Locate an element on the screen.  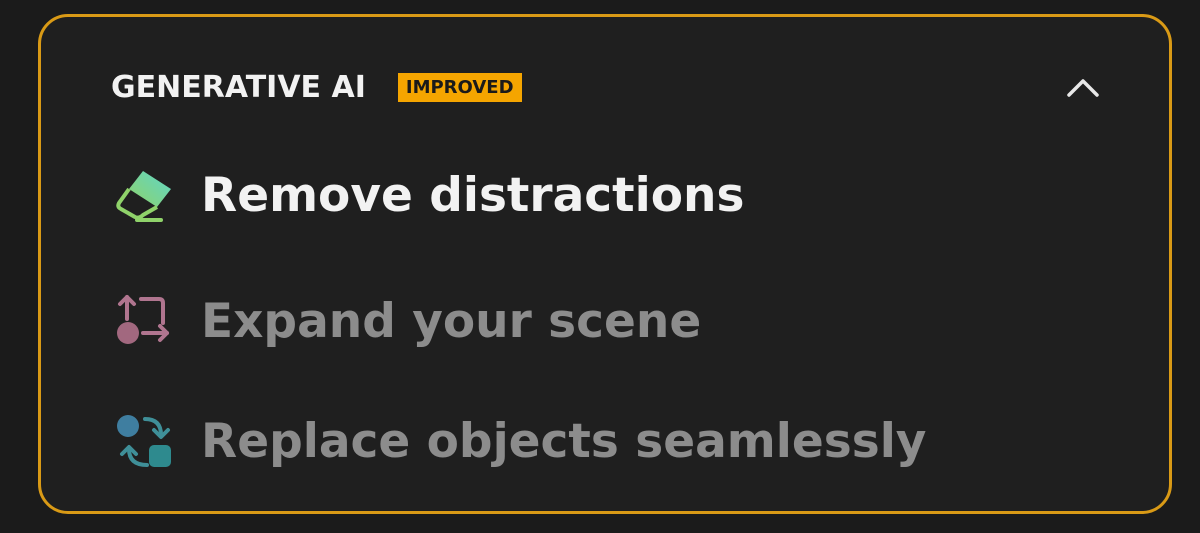
menu-item-label: Remove distractions is located at coordinates (473, 195).